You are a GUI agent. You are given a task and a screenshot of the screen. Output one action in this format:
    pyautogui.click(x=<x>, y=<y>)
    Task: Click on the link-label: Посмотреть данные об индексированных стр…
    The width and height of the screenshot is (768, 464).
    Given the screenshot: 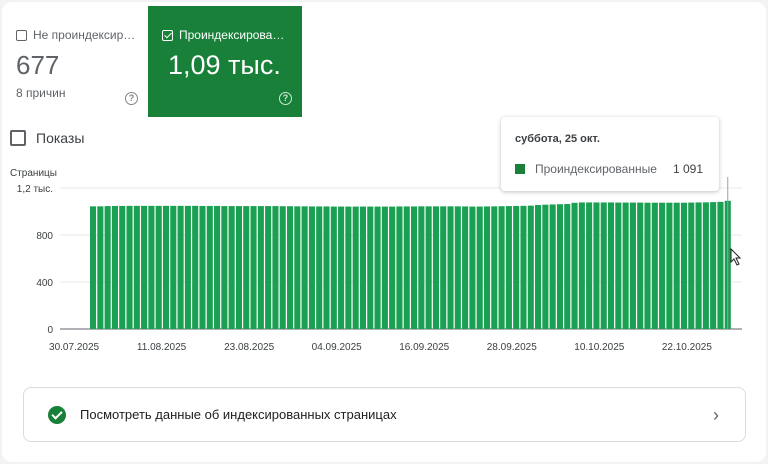 What is the action you would take?
    pyautogui.click(x=238, y=414)
    